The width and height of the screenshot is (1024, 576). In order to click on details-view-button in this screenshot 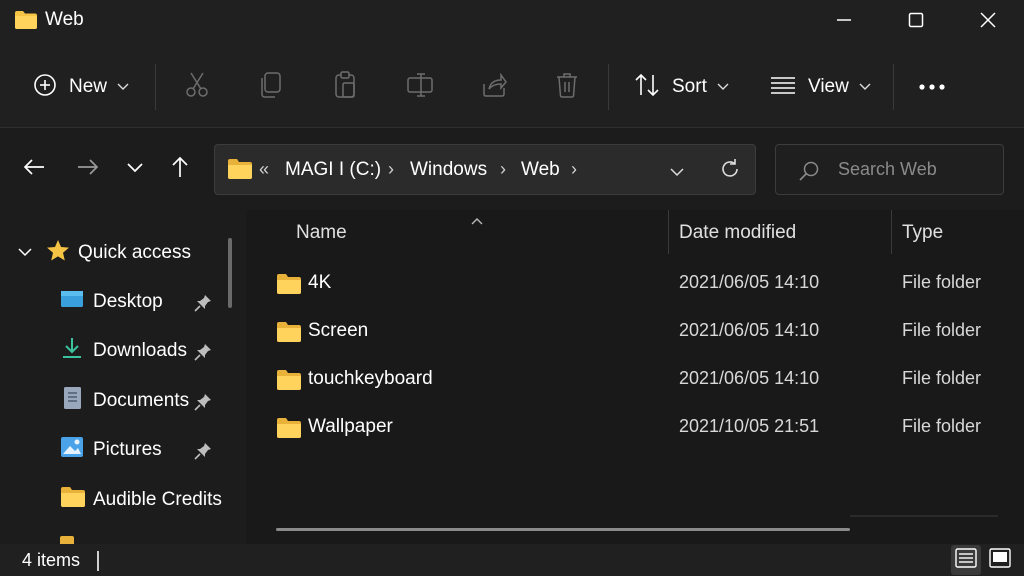, I will do `click(966, 560)`.